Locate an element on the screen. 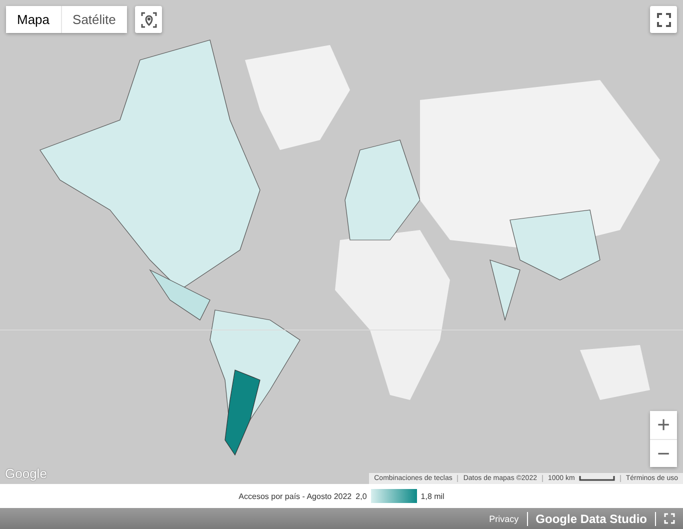 The width and height of the screenshot is (683, 529). legend-min: 2,0 is located at coordinates (361, 496).